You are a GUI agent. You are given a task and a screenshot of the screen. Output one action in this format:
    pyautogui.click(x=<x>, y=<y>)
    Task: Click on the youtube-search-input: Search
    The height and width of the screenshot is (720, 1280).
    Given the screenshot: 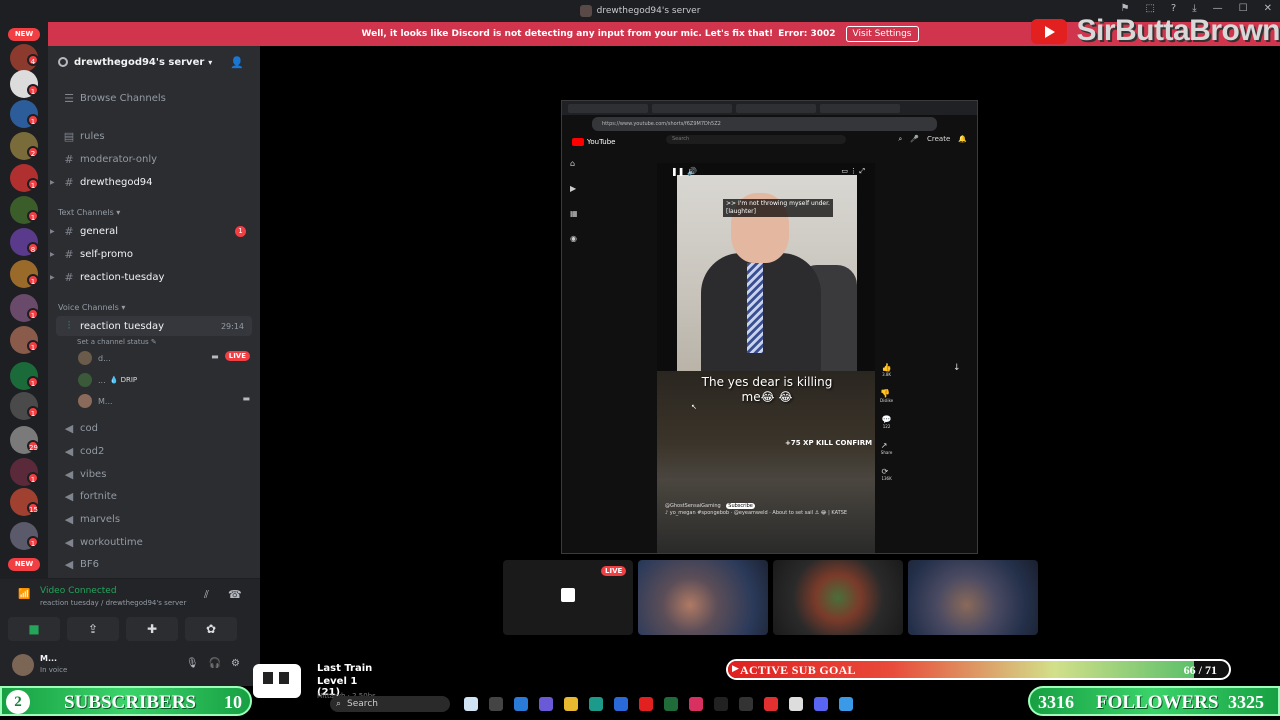 What is the action you would take?
    pyautogui.click(x=756, y=139)
    